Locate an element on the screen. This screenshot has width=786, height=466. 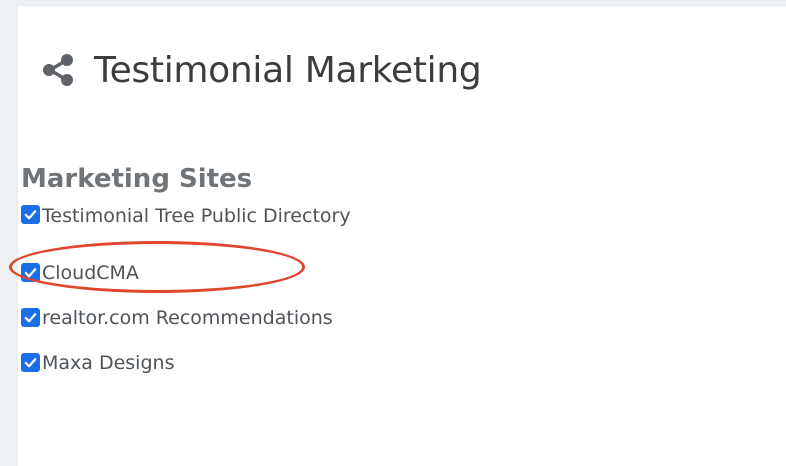
checkbox-realtor is located at coordinates (30, 317).